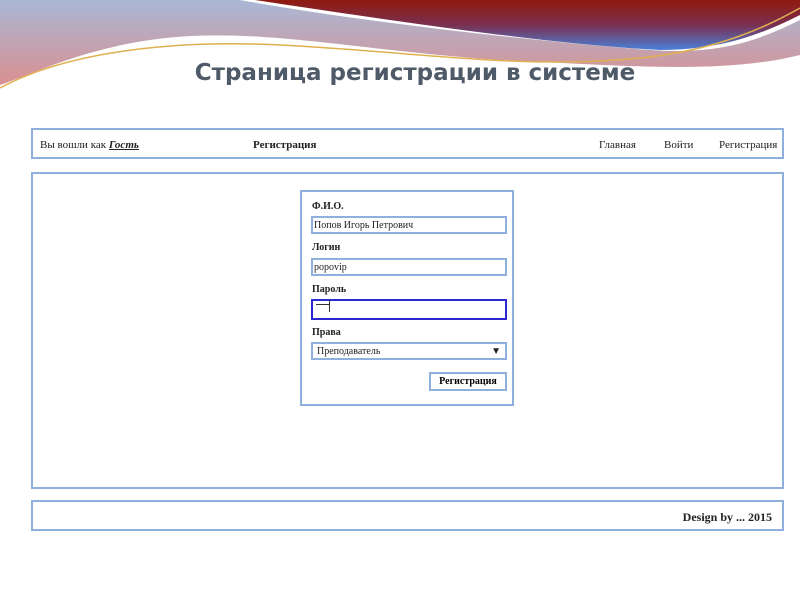 The width and height of the screenshot is (800, 600). Describe the element at coordinates (323, 306) in the screenshot. I see `text-cursor` at that location.